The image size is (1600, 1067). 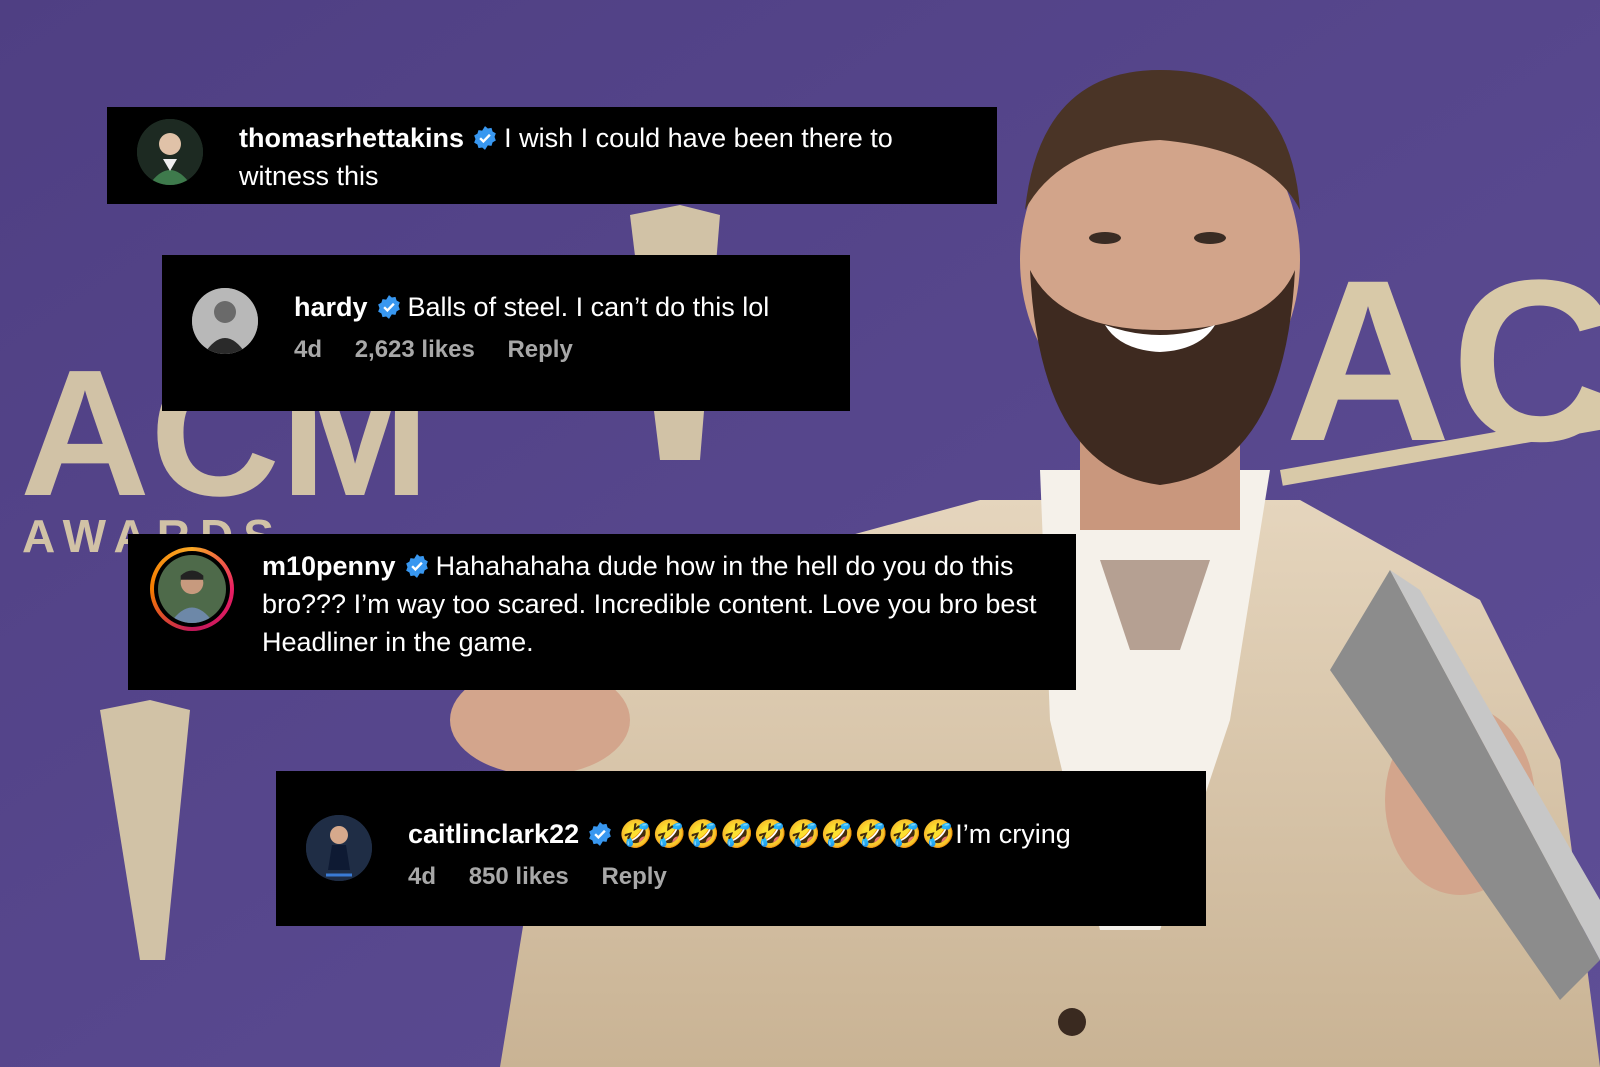 I want to click on comment-text: caitlinclark22 🤣🤣🤣🤣🤣🤣🤣🤣🤣🤣I’m crying, so click(x=797, y=834).